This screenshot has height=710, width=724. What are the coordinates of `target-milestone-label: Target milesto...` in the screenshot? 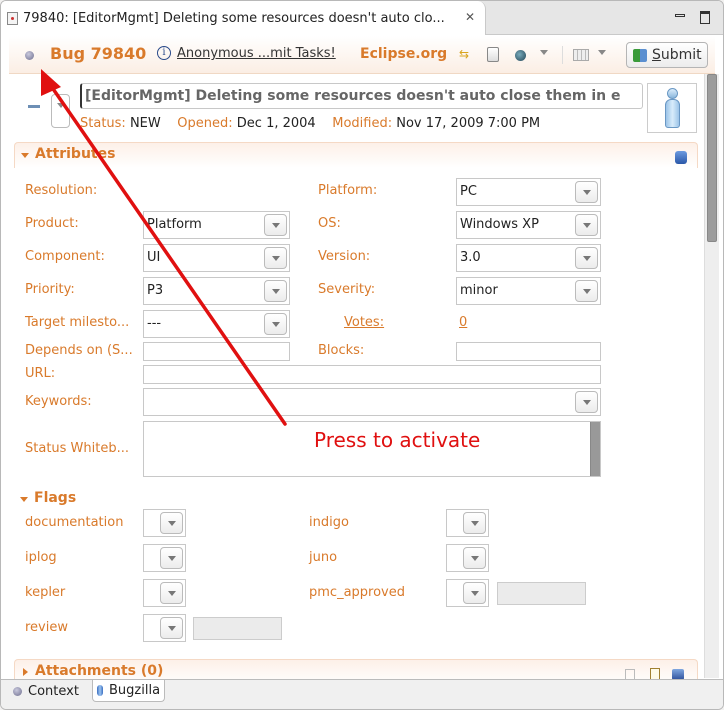 It's located at (77, 322).